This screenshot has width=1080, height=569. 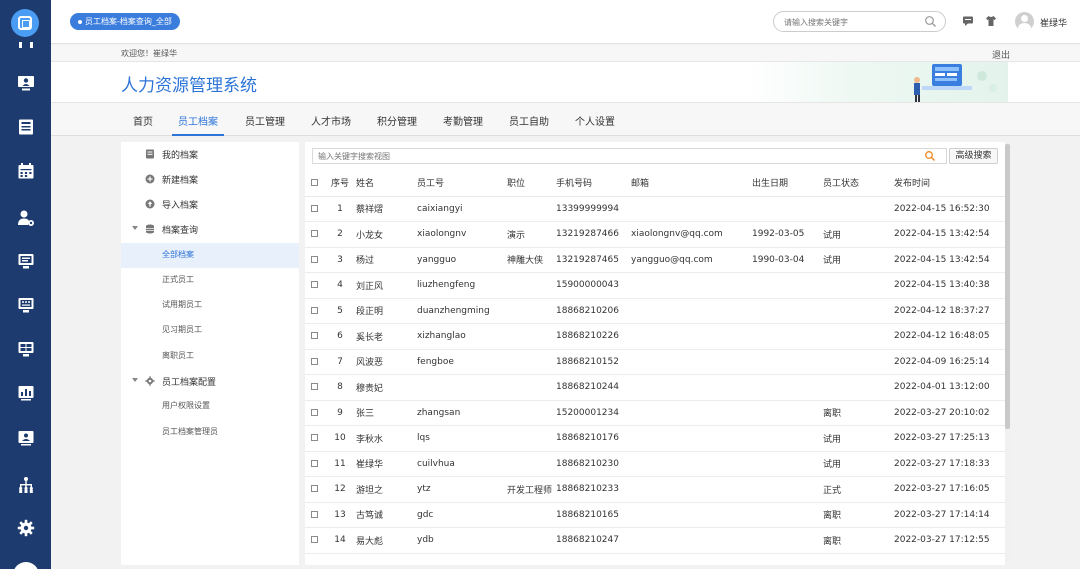 What do you see at coordinates (397, 120) in the screenshot?
I see `nav-points-management: 积分管理` at bounding box center [397, 120].